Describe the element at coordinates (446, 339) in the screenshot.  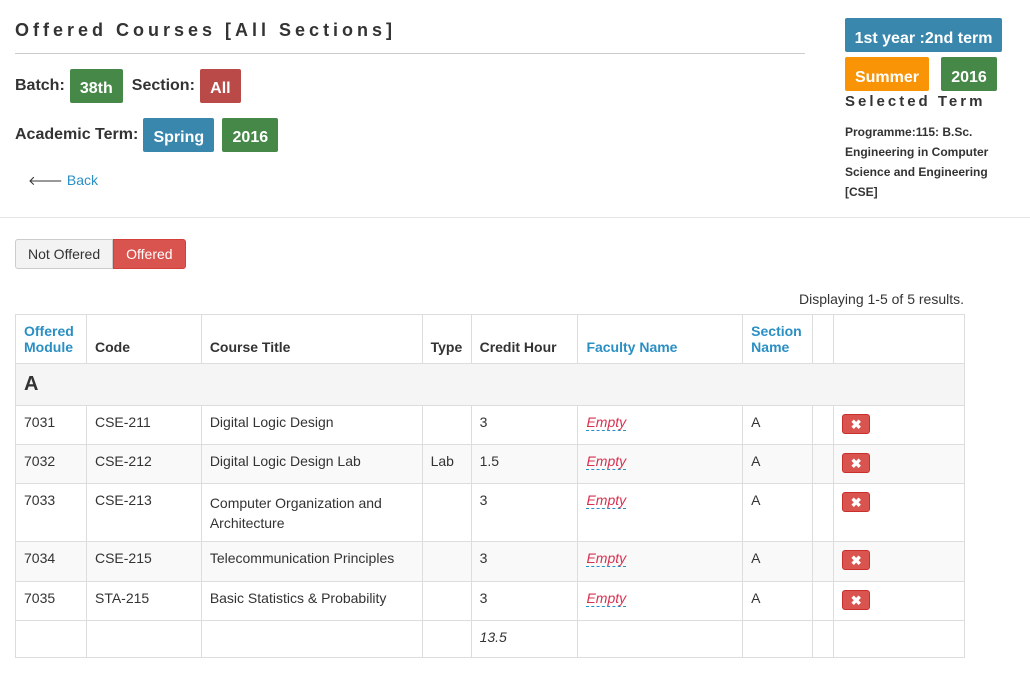
I see `header-type: Type` at that location.